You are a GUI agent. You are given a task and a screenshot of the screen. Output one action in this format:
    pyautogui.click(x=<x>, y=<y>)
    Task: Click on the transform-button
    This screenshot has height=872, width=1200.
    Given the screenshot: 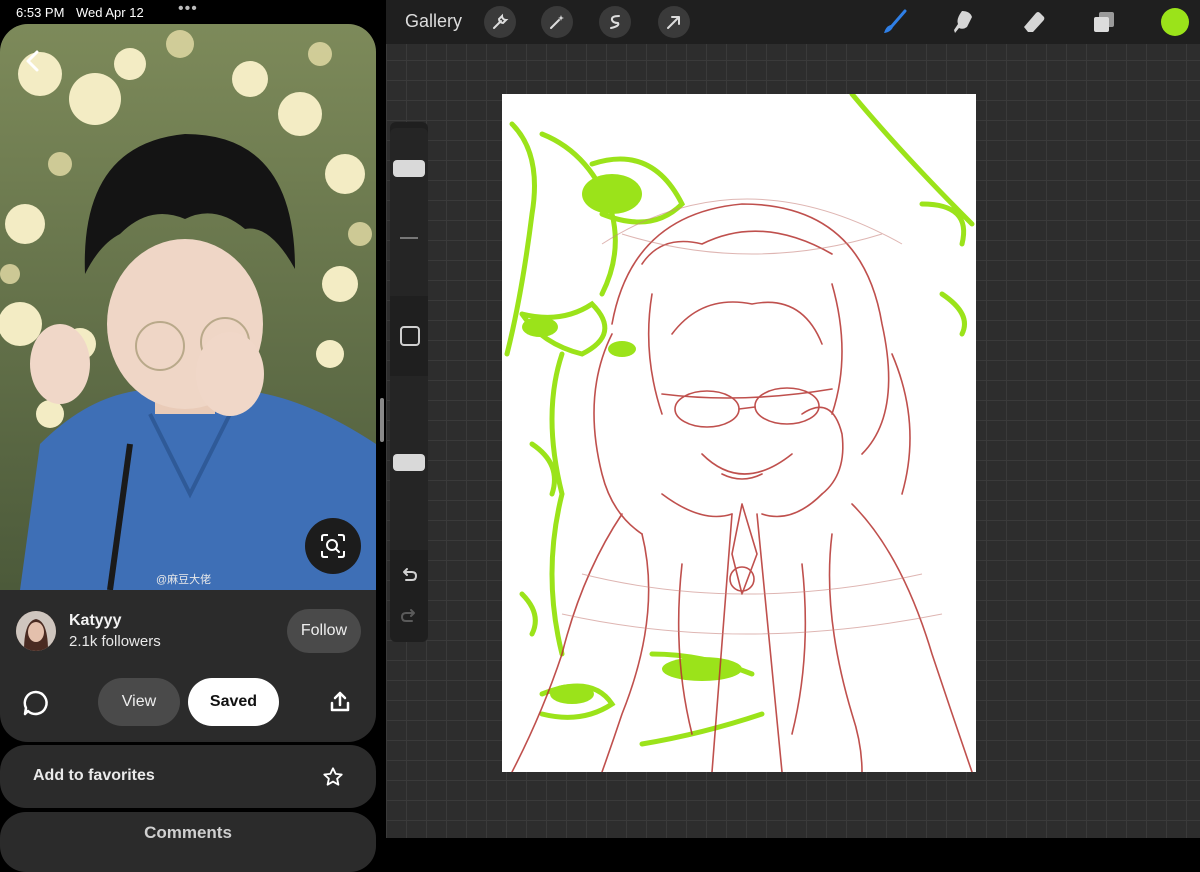 What is the action you would take?
    pyautogui.click(x=674, y=22)
    